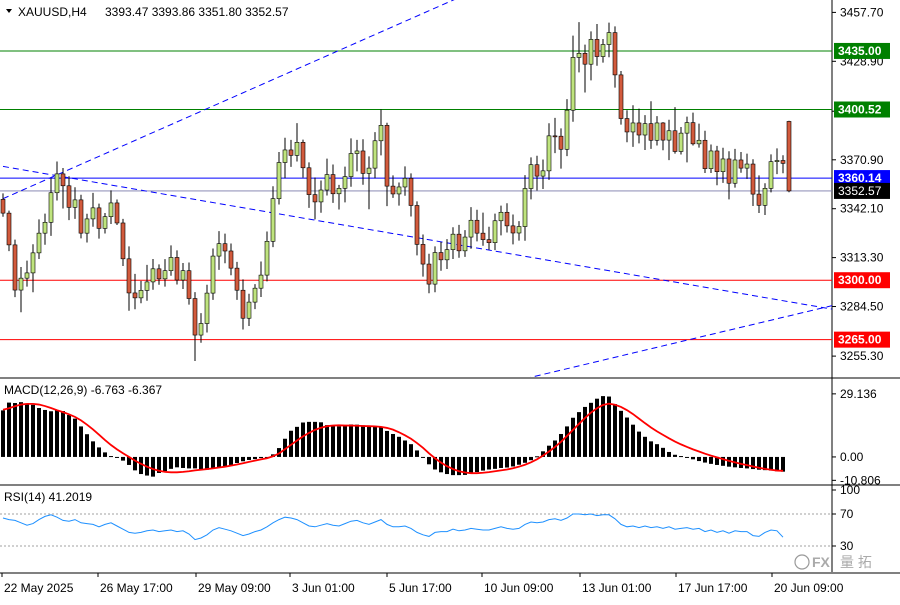 The height and width of the screenshot is (605, 900). What do you see at coordinates (323, 588) in the screenshot?
I see `time-tick-label: 3 Jun 01:00` at bounding box center [323, 588].